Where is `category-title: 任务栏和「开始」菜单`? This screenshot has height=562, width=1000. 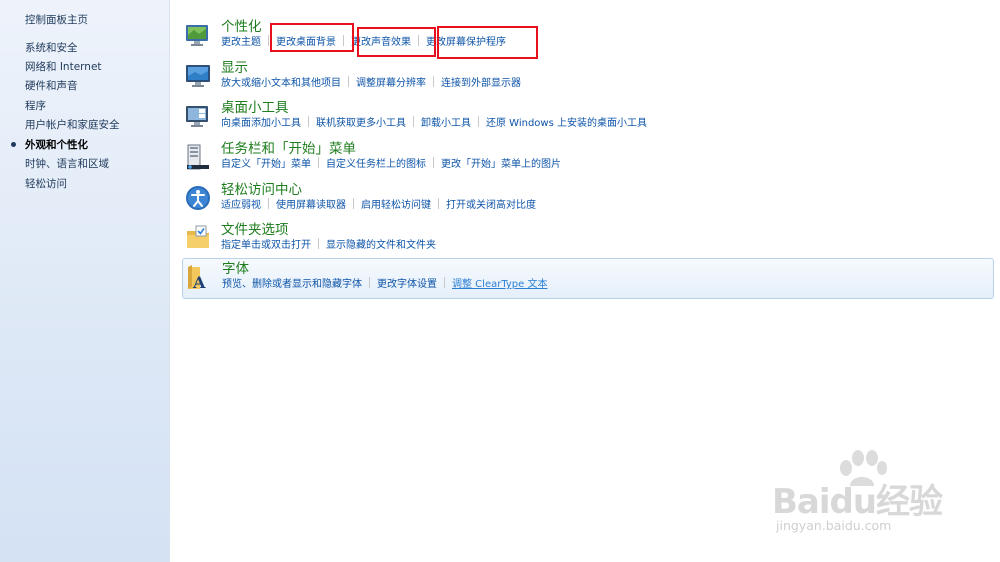 category-title: 任务栏和「开始」菜单 is located at coordinates (288, 147).